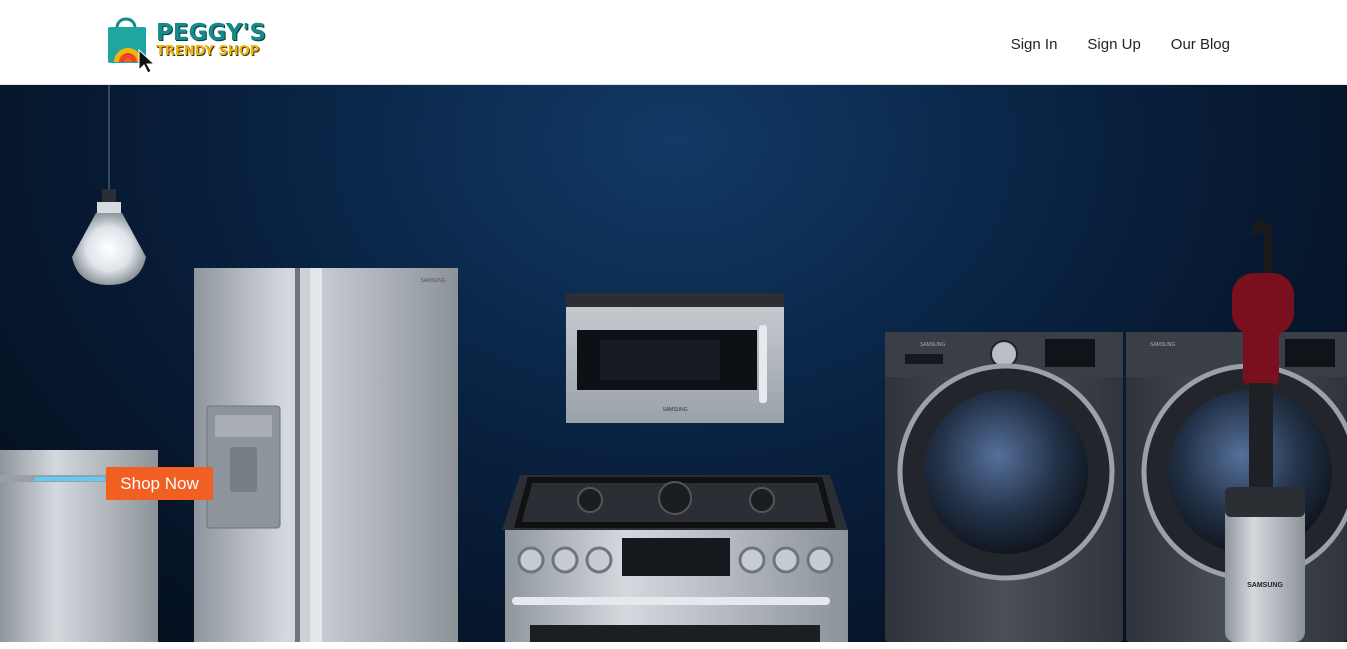 The image size is (1347, 649). What do you see at coordinates (1162, 345) in the screenshot?
I see `dryer-brand-mark: SAMSUNG` at bounding box center [1162, 345].